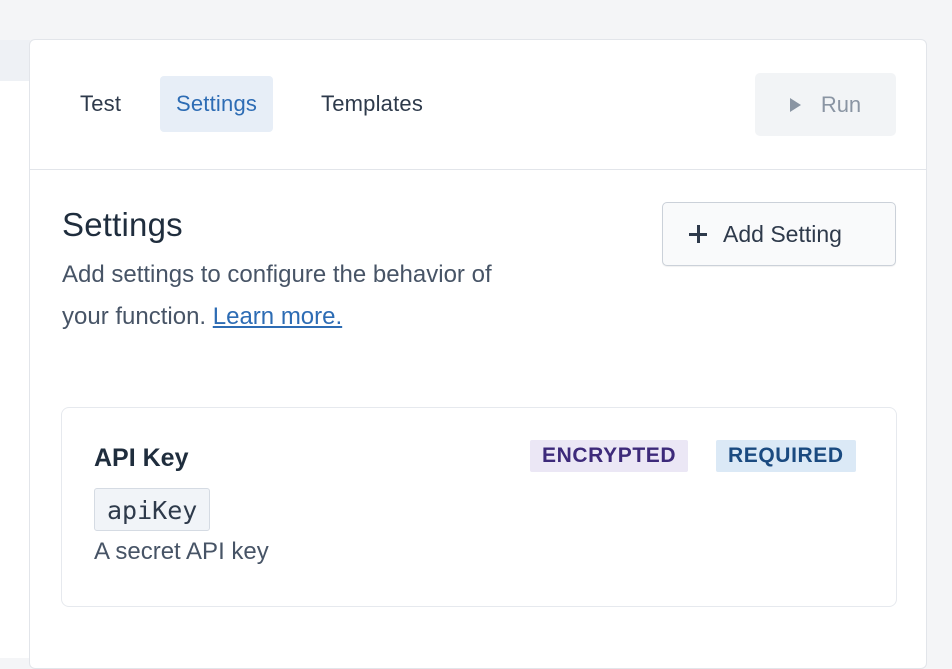 Image resolution: width=952 pixels, height=669 pixels. I want to click on page-title: Settings, so click(122, 224).